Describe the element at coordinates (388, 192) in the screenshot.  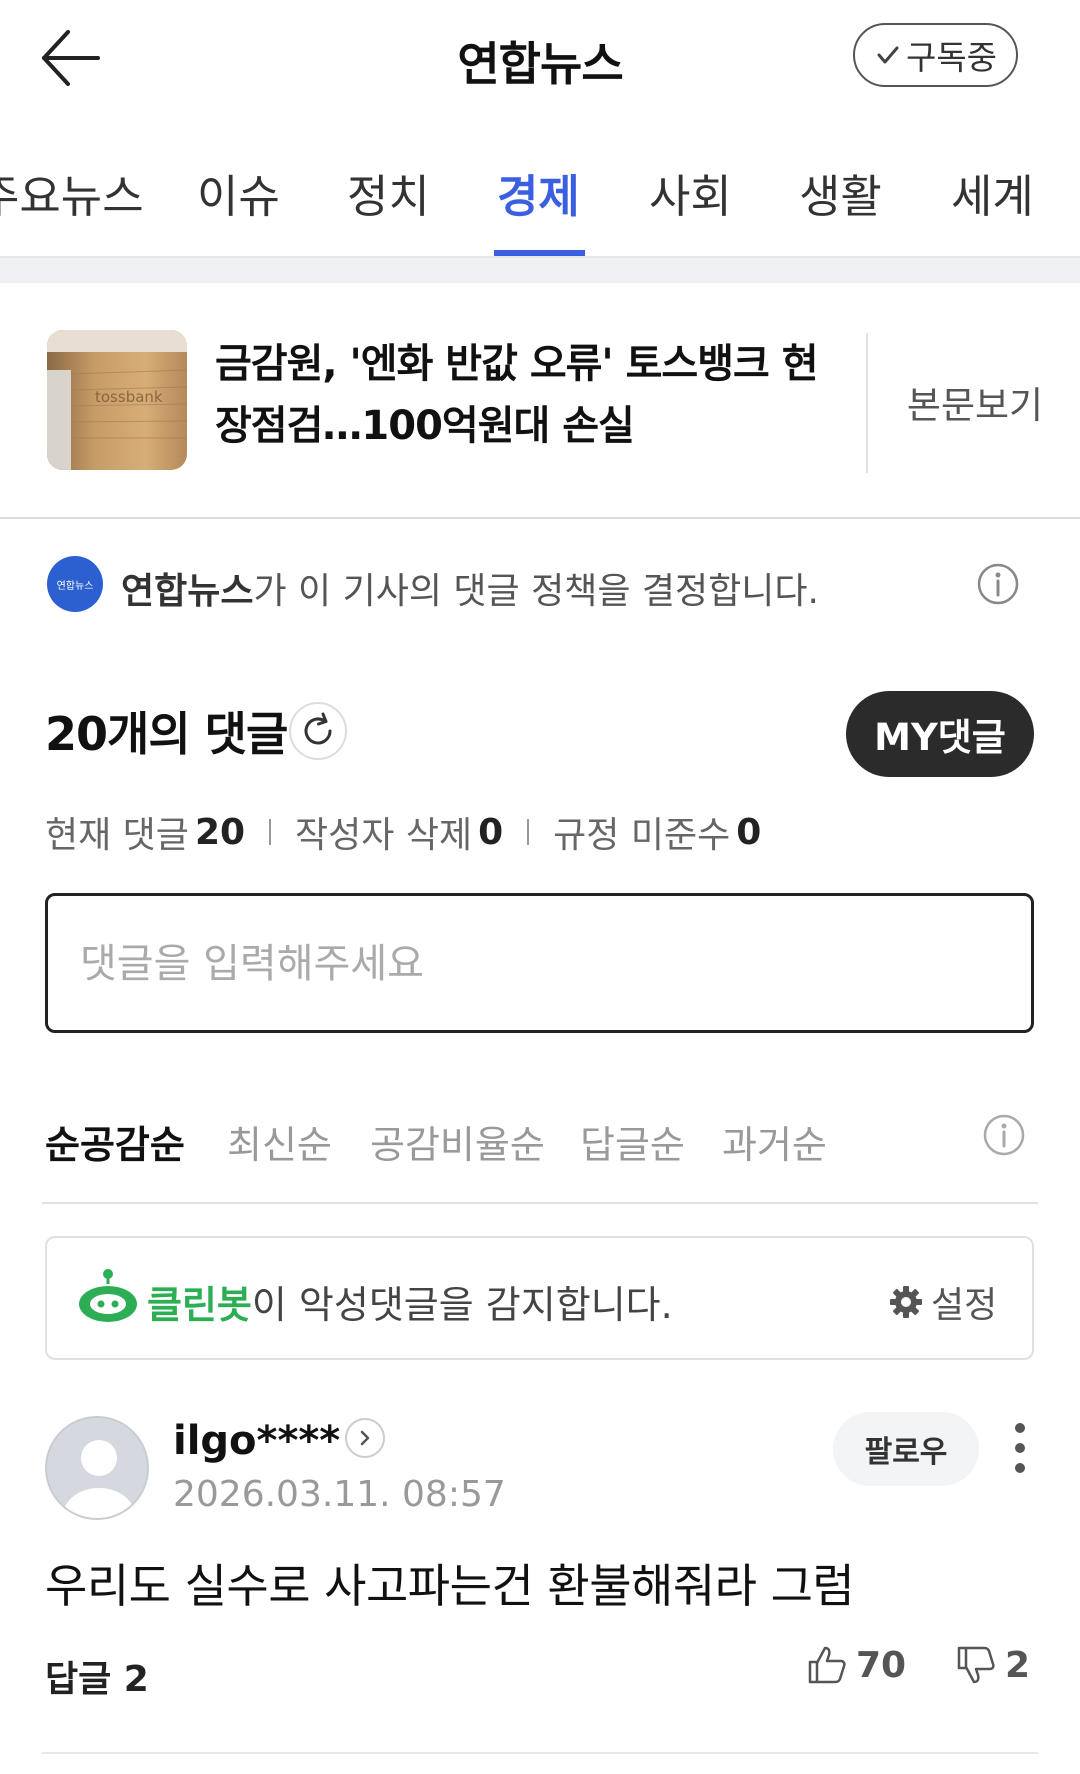
I see `tab-politics: 정치` at that location.